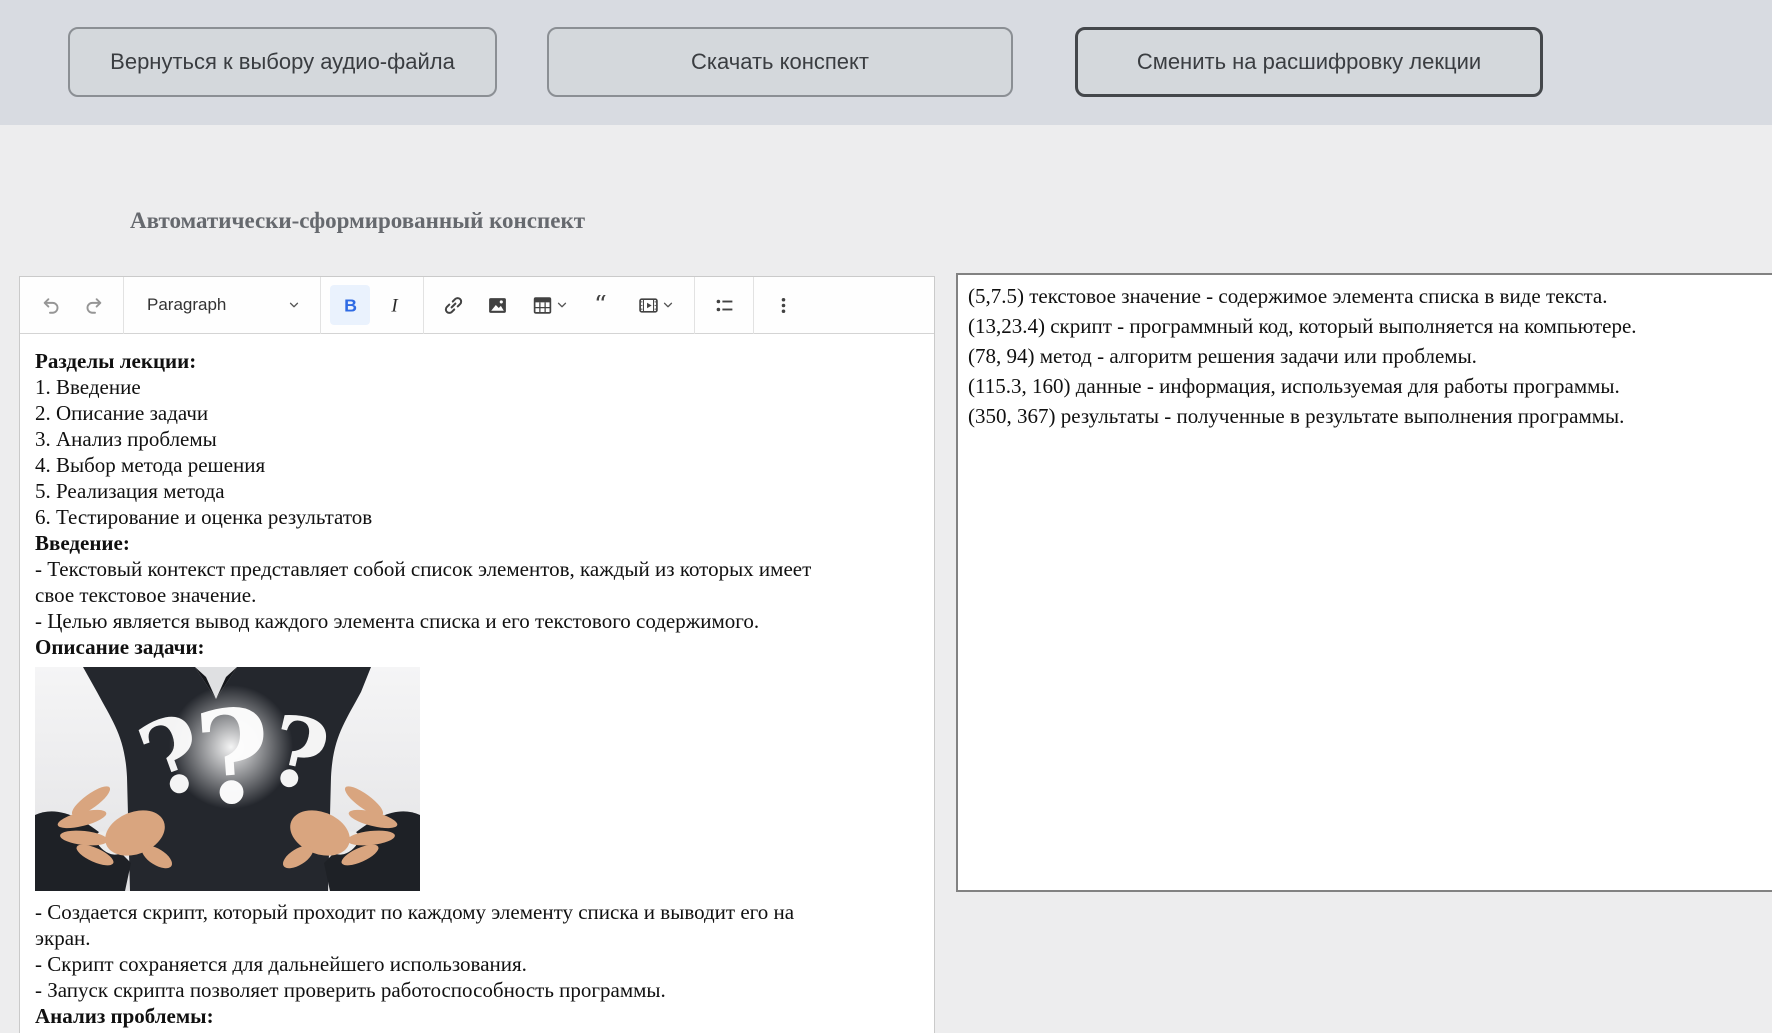 Image resolution: width=1772 pixels, height=1033 pixels. What do you see at coordinates (648, 305) in the screenshot?
I see `insert-media-icon` at bounding box center [648, 305].